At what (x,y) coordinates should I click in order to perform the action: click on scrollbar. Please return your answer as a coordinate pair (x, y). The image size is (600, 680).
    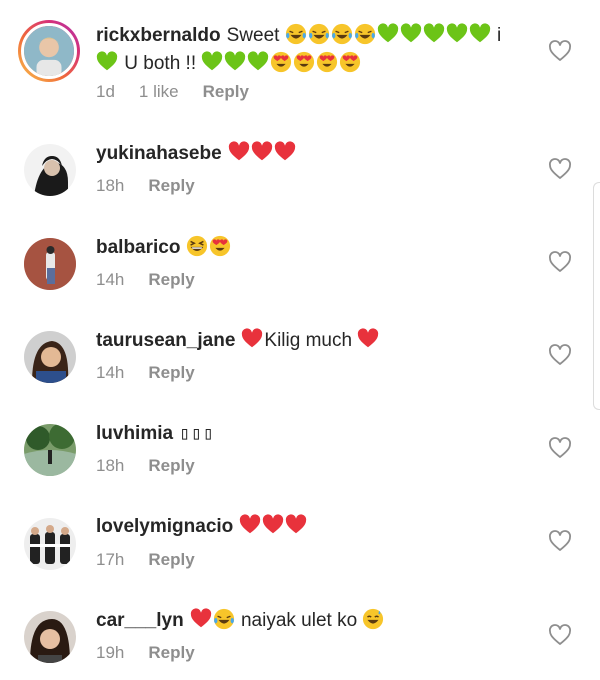
    Looking at the image, I should click on (596, 296).